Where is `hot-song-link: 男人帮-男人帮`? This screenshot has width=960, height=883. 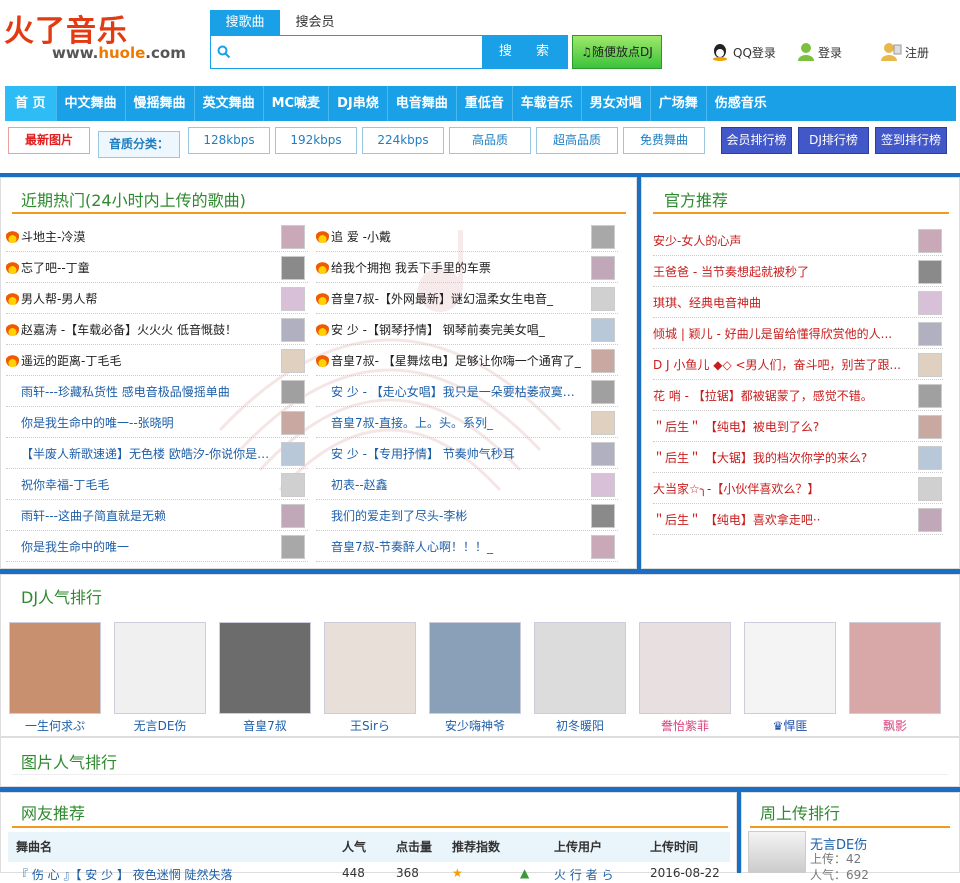 hot-song-link: 男人帮-男人帮 is located at coordinates (138, 298).